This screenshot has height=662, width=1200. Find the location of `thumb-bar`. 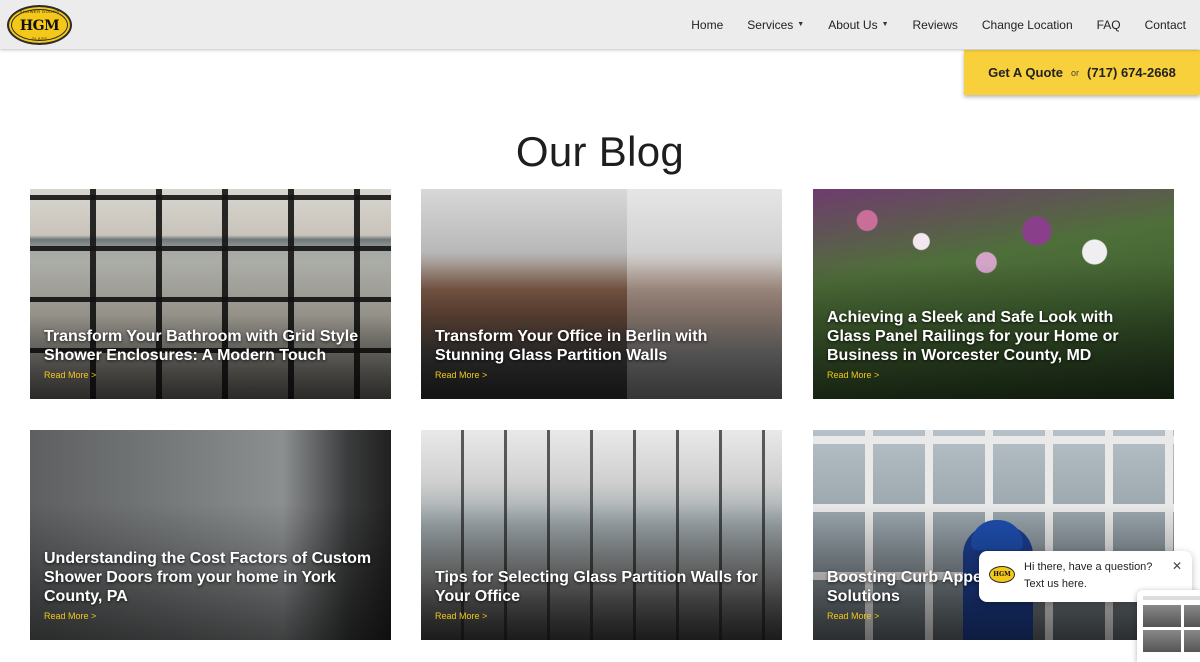

thumb-bar is located at coordinates (1171, 598).